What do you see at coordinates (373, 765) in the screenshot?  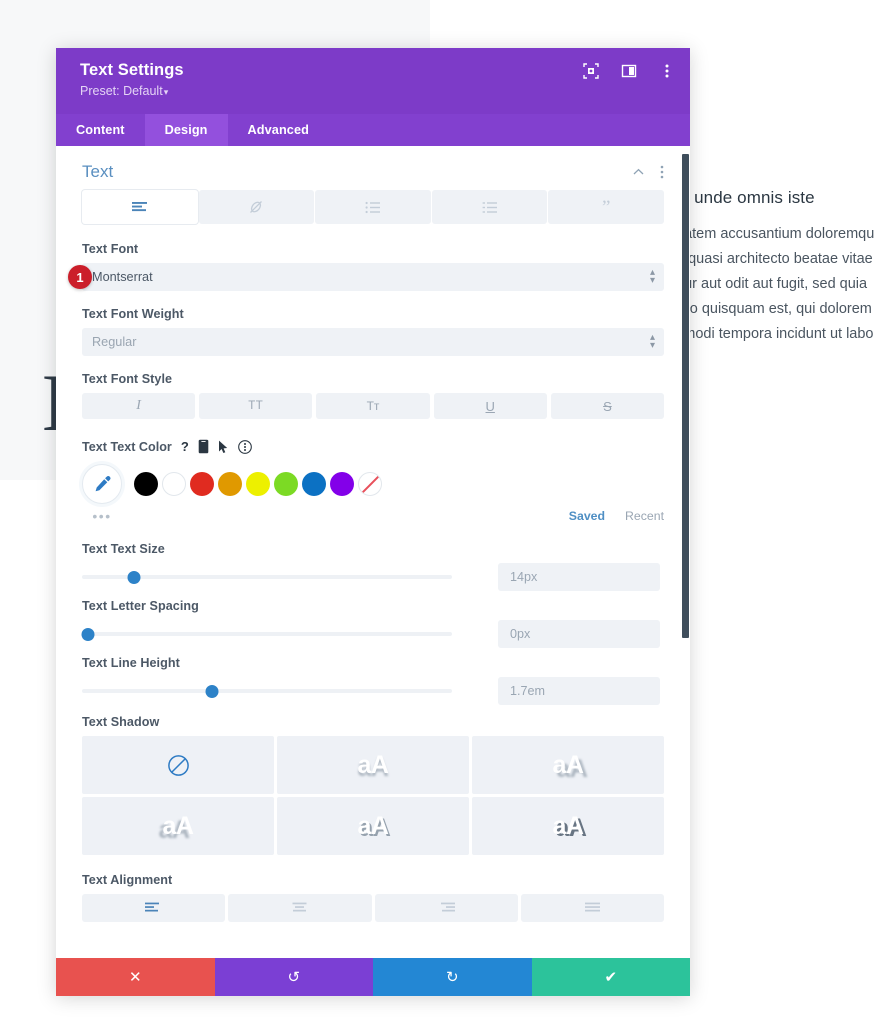 I see `shadow-preset-down: aA` at bounding box center [373, 765].